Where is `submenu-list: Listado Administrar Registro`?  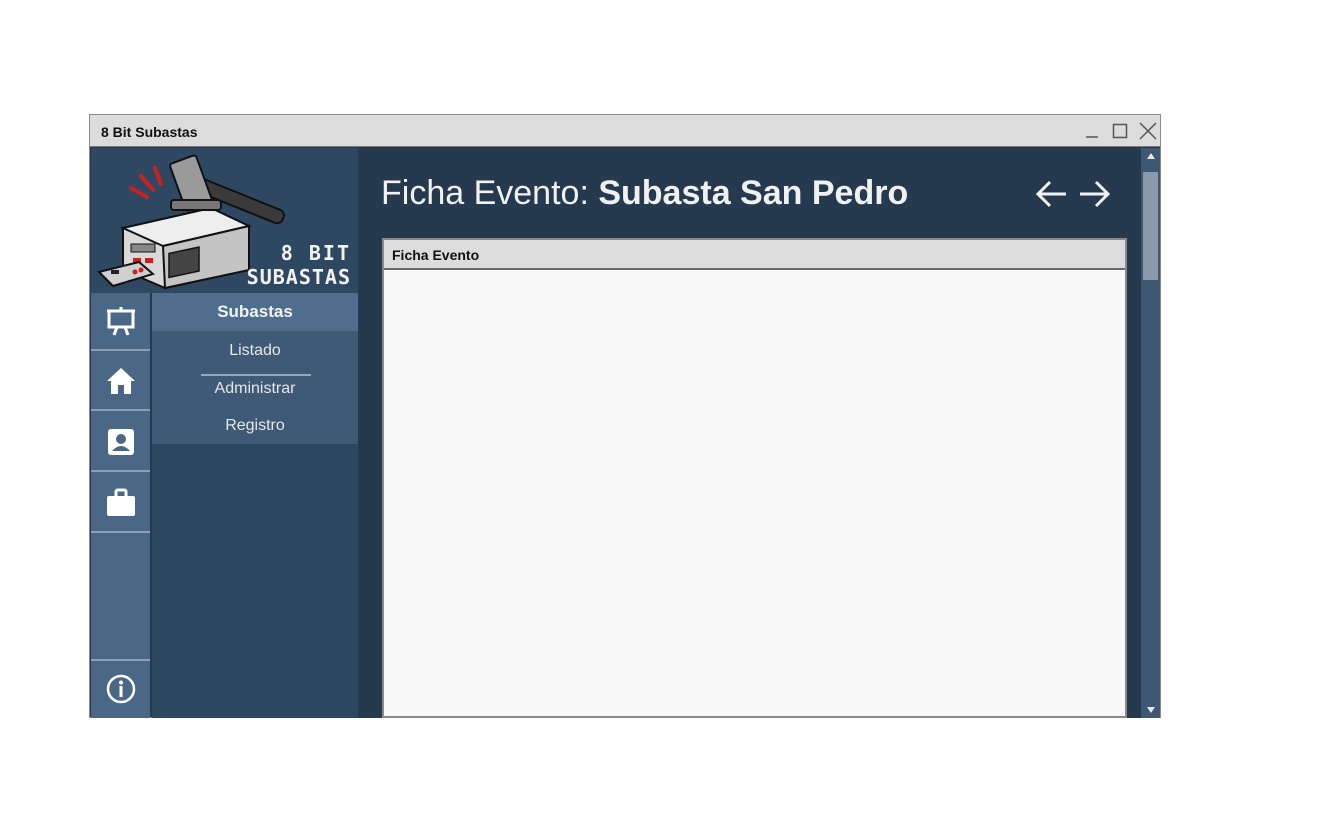
submenu-list: Listado Administrar Registro is located at coordinates (255, 387).